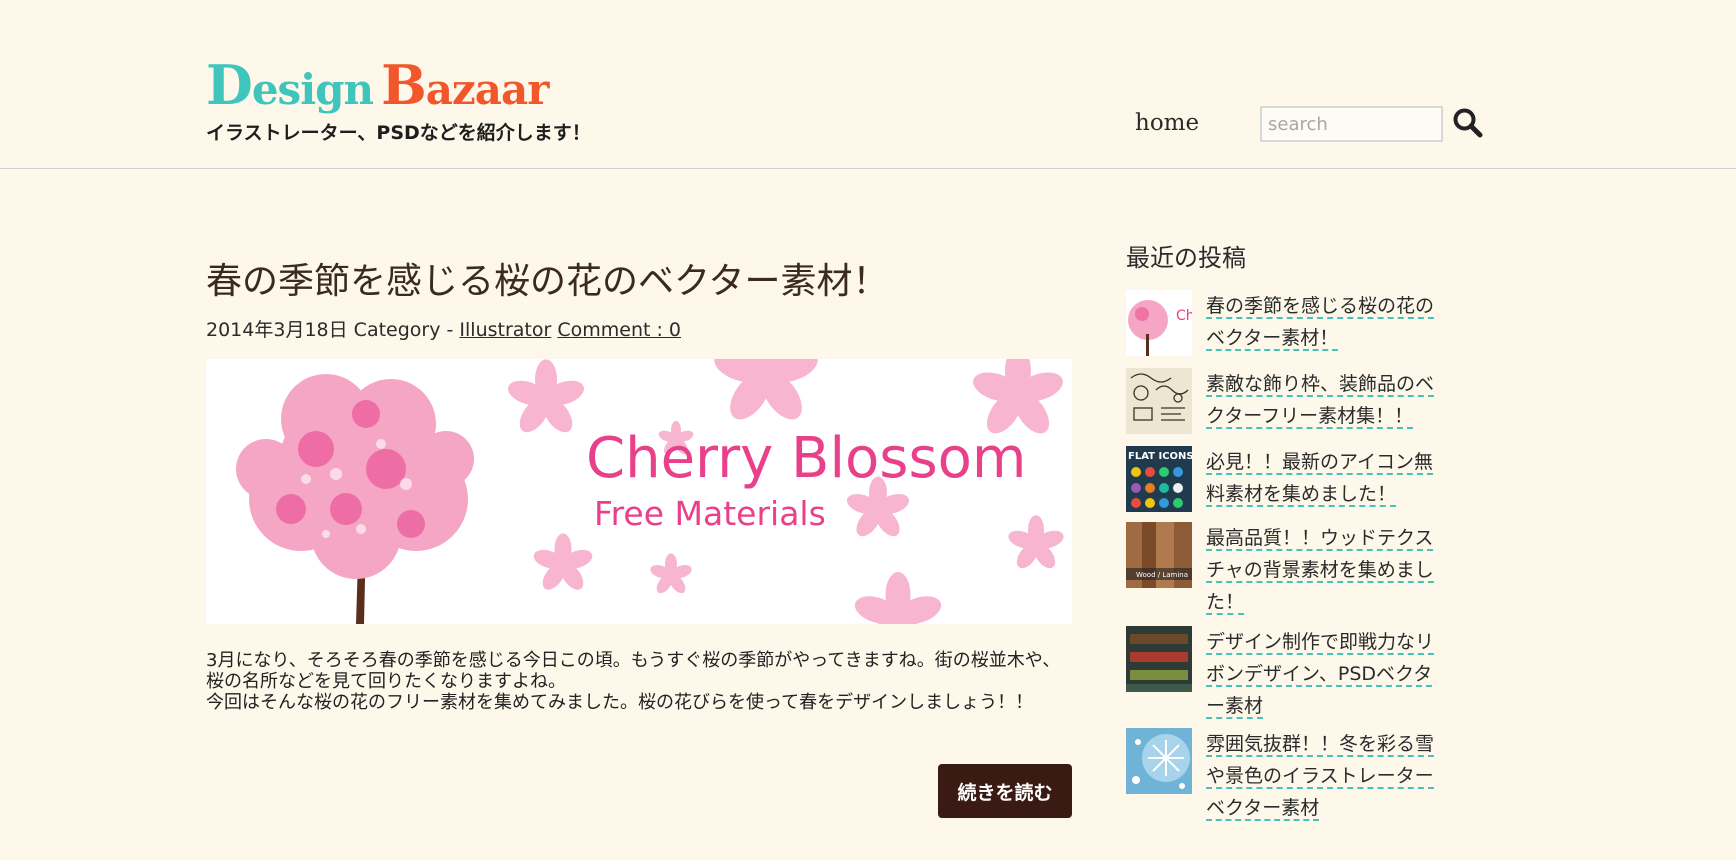  I want to click on recent-post-link: 素敵な飾り枠、装飾品のベクターフリー素材集！！, so click(1326, 400).